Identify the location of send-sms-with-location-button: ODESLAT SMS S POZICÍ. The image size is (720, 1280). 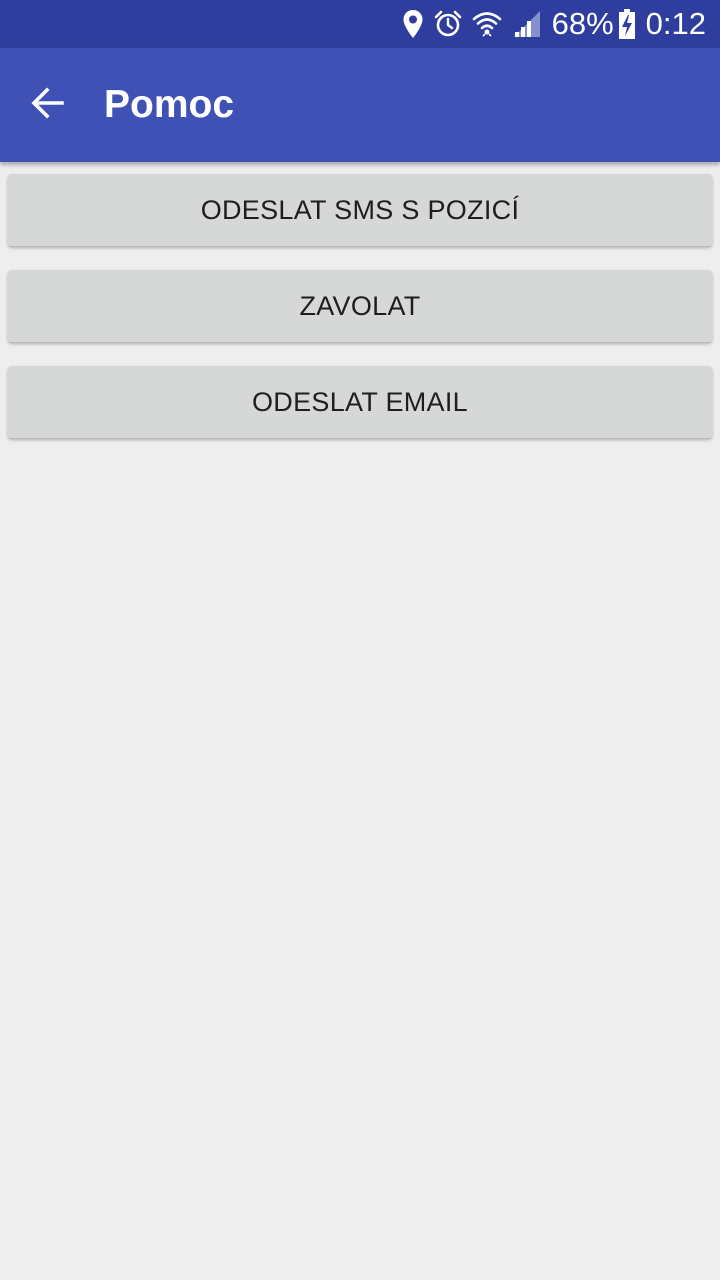
(360, 210).